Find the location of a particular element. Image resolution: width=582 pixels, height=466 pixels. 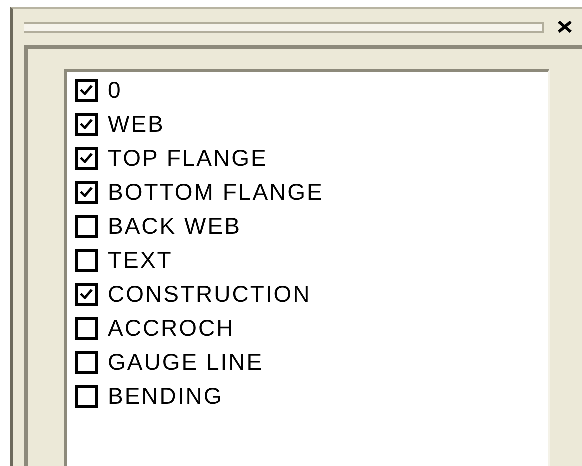

layer-label: BOTTOM FLANGE is located at coordinates (216, 192).